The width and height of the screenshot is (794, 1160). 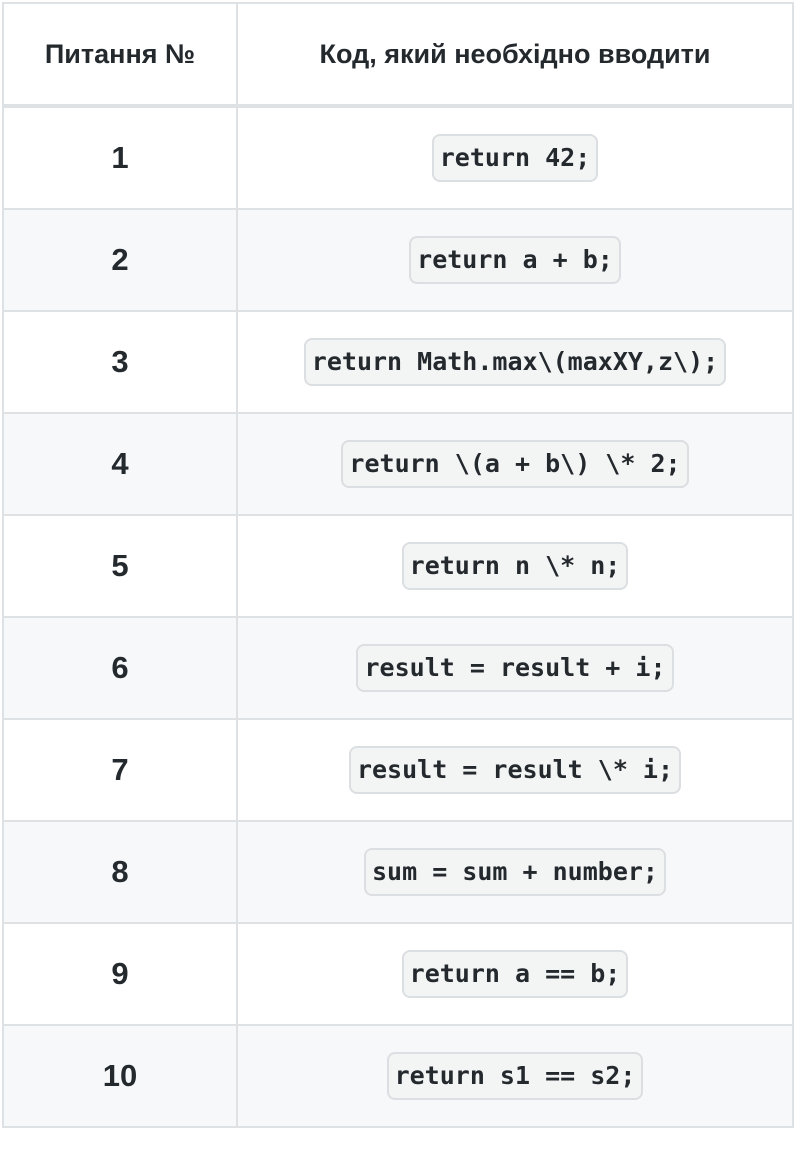 I want to click on question-number: 5, so click(x=120, y=566).